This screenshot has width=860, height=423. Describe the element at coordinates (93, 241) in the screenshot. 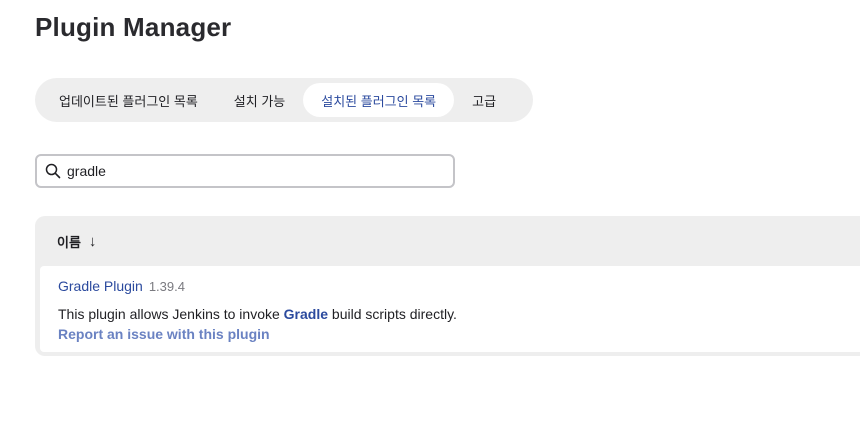

I see `sort-arrow-icon: ↓` at that location.